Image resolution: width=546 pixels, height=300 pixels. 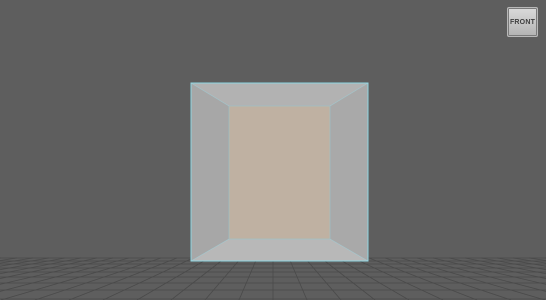 I want to click on view-cube-face-label: FRONT, so click(x=522, y=22).